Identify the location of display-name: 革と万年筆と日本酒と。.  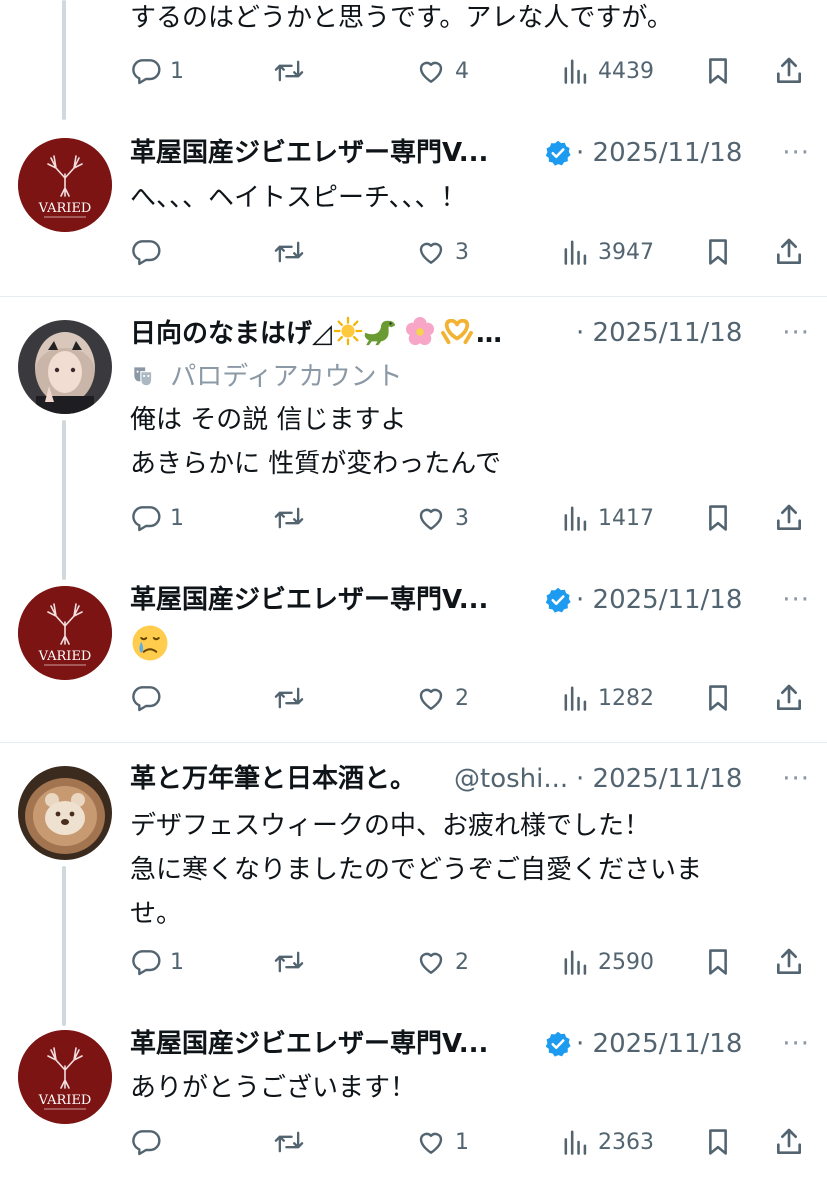
(273, 779).